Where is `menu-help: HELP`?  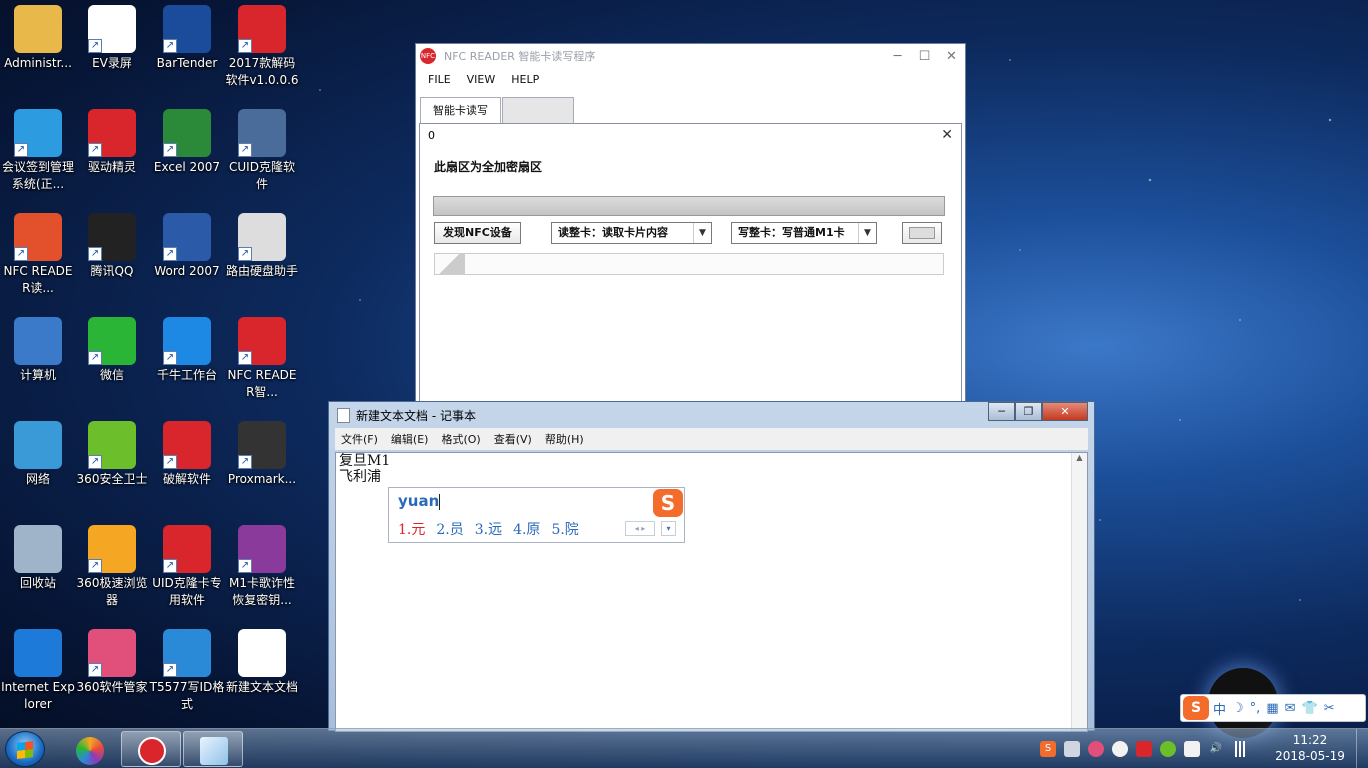 menu-help: HELP is located at coordinates (525, 79).